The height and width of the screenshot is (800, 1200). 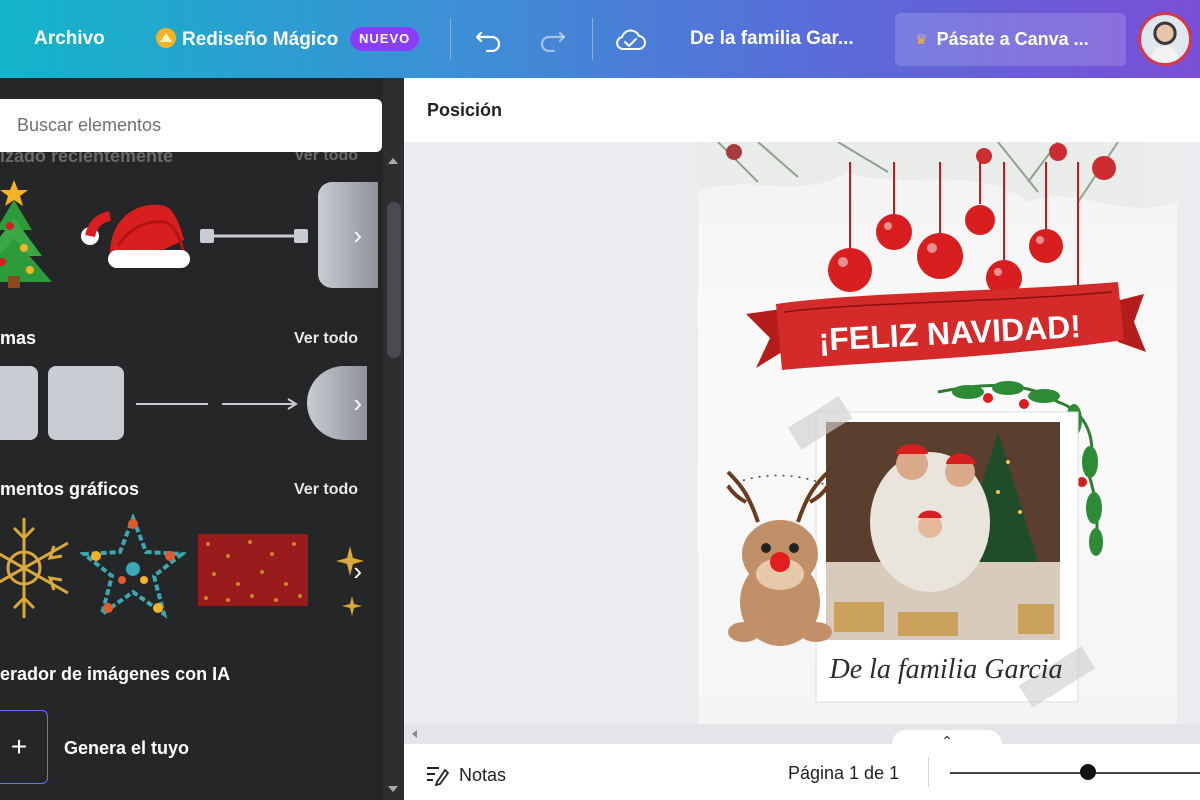 I want to click on page-indicator: Página 1 de 1, so click(x=843, y=773).